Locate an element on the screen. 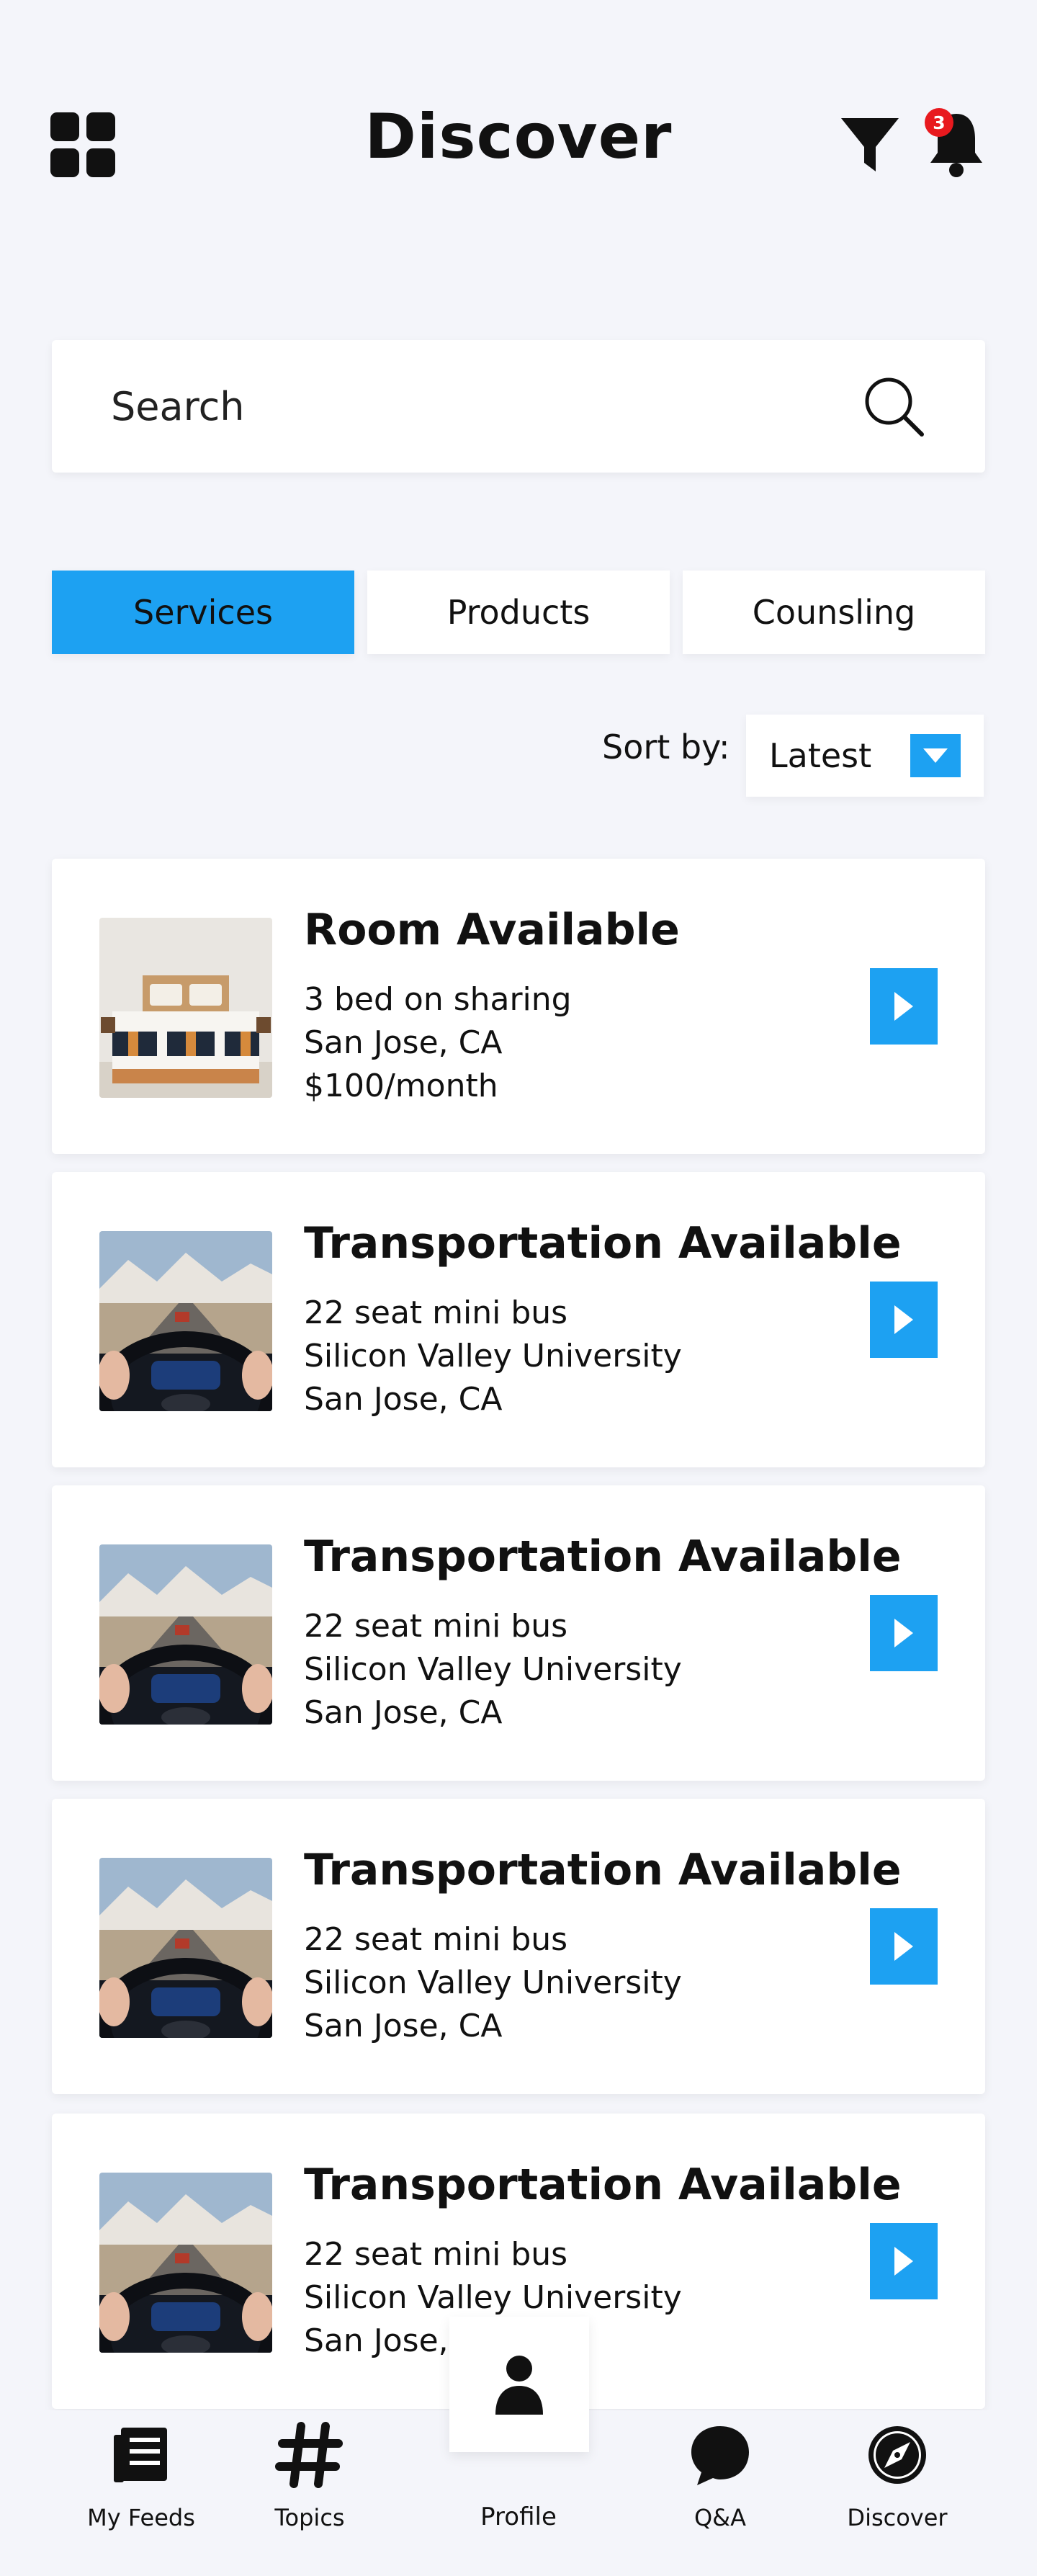 This screenshot has height=2576, width=1037. nav-label: My Feeds is located at coordinates (141, 2517).